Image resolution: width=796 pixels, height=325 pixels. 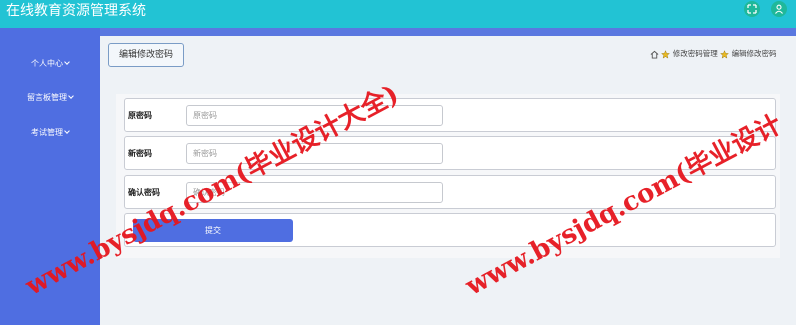 I want to click on sidebar-item-personal-center: 个人中心, so click(x=50, y=63).